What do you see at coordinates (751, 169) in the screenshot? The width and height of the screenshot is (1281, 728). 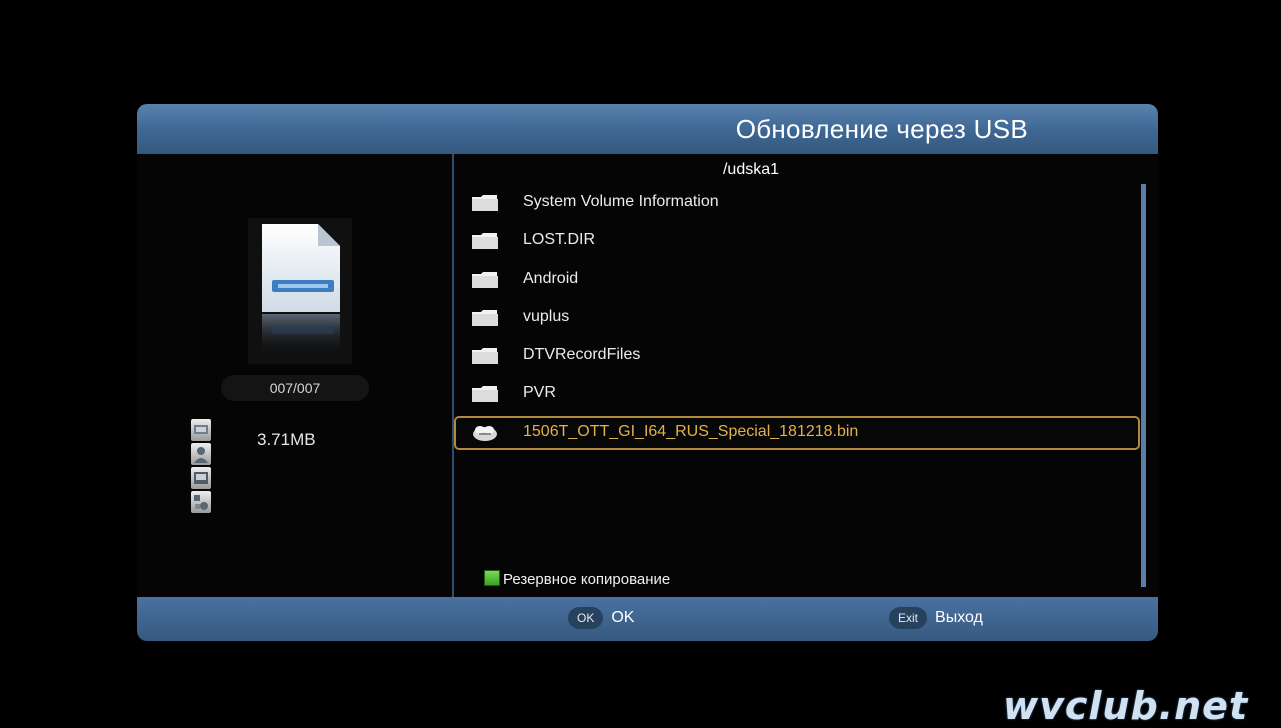 I see `current-path: /udska1` at bounding box center [751, 169].